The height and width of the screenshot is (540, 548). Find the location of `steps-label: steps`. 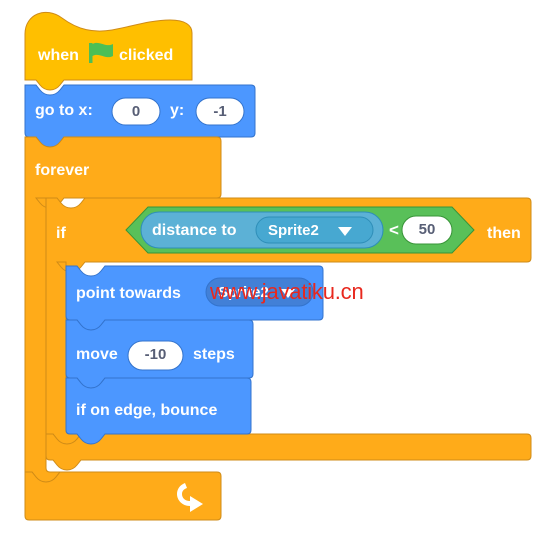

steps-label: steps is located at coordinates (214, 354).